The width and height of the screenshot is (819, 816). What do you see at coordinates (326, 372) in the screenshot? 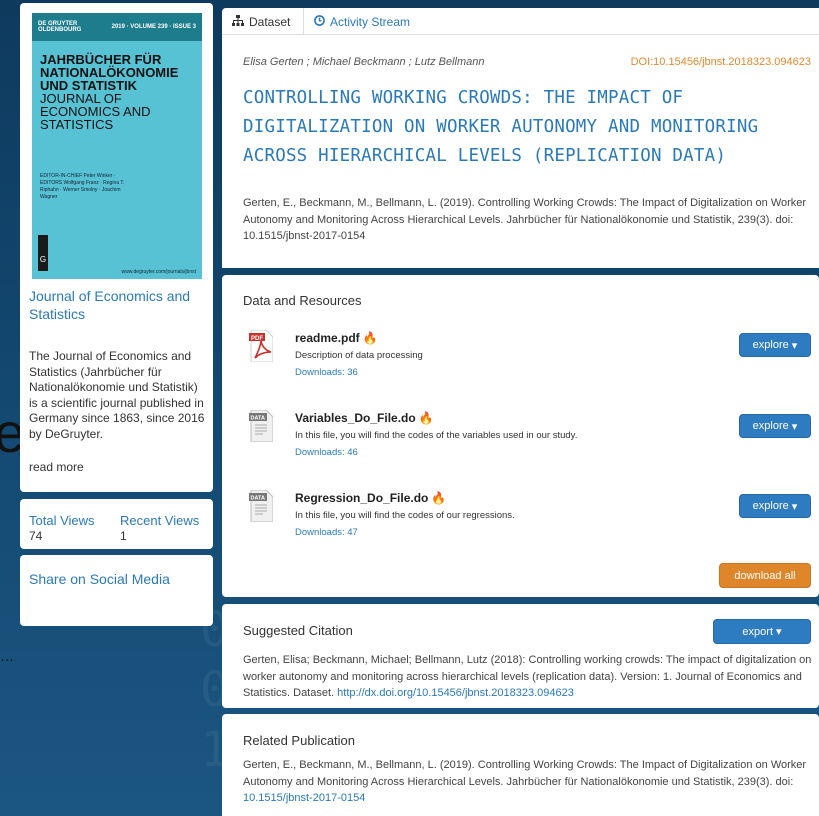
I see `resource-downloads: Downloads: 36` at bounding box center [326, 372].